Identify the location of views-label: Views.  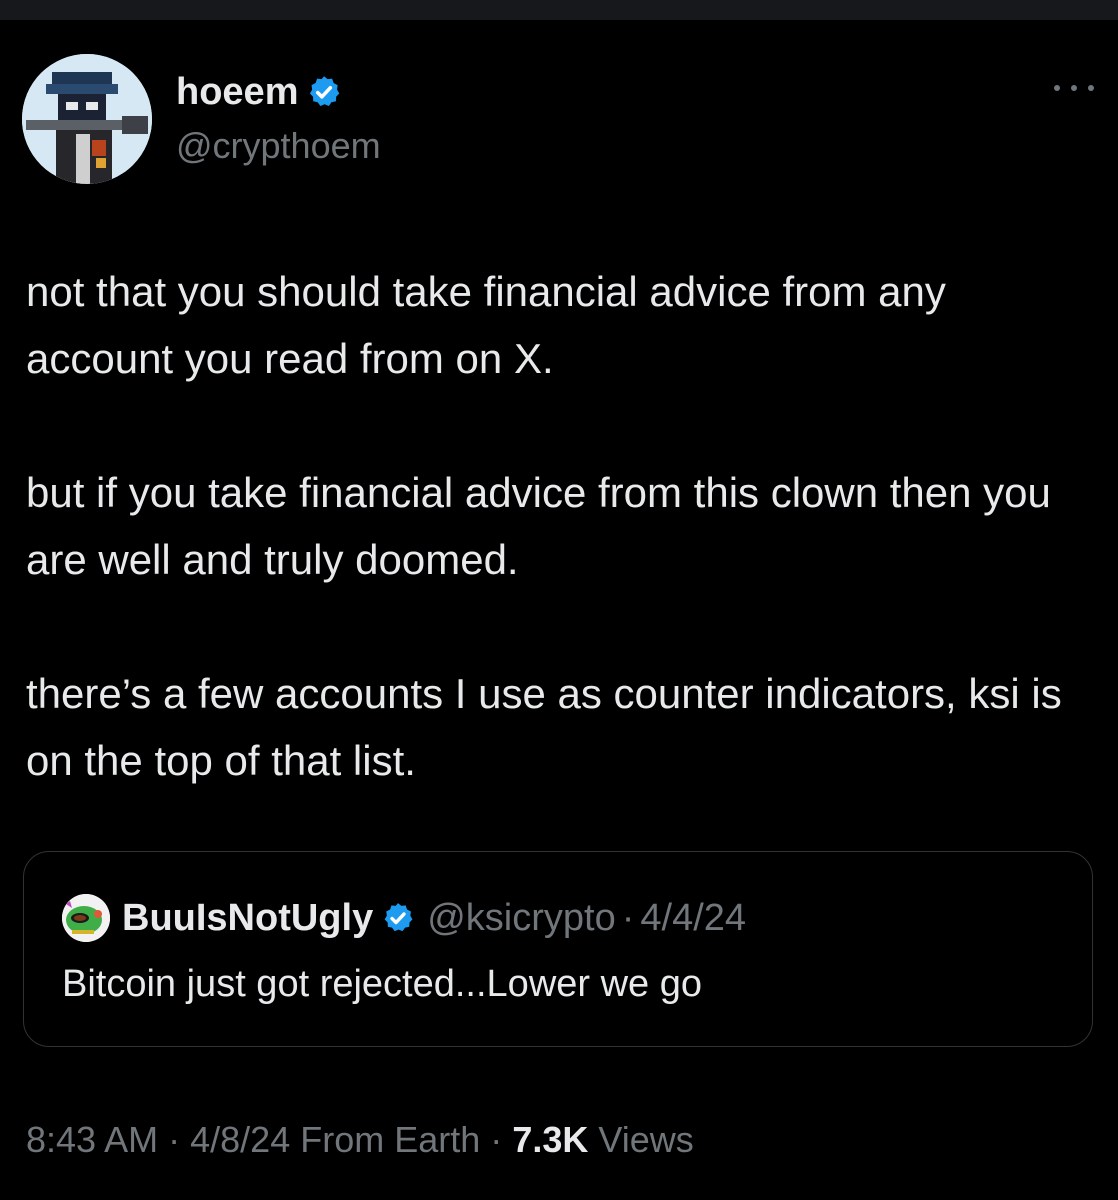
(646, 1139).